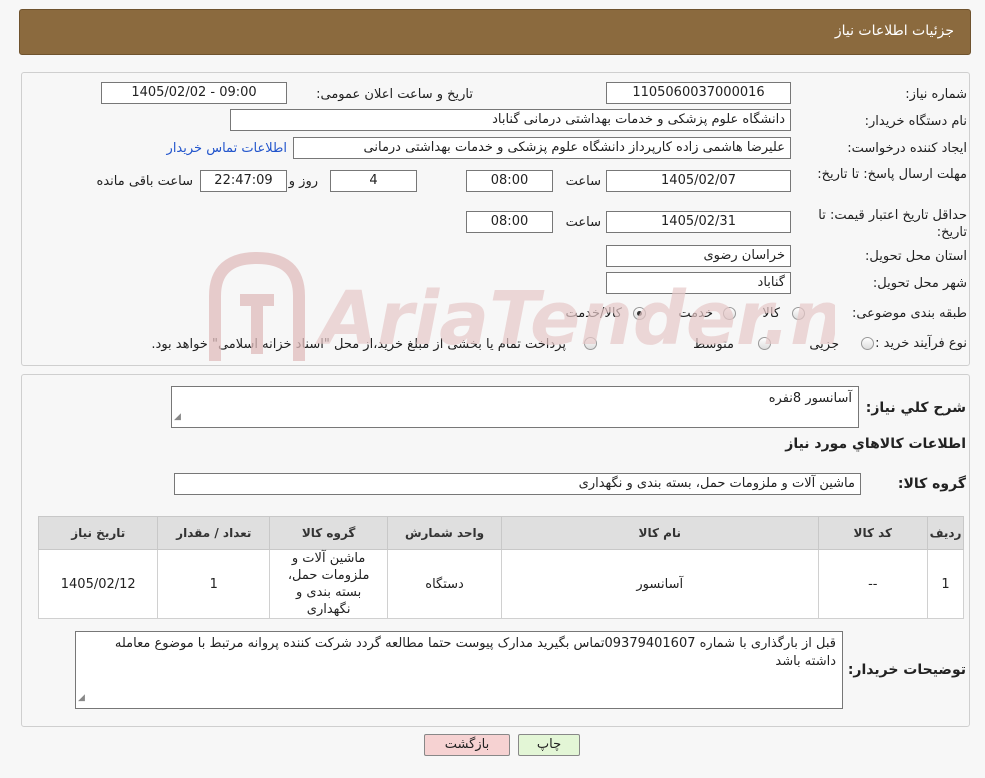 This screenshot has width=985, height=778. I want to click on need-number-label: شماره نیاز:, so click(936, 94).